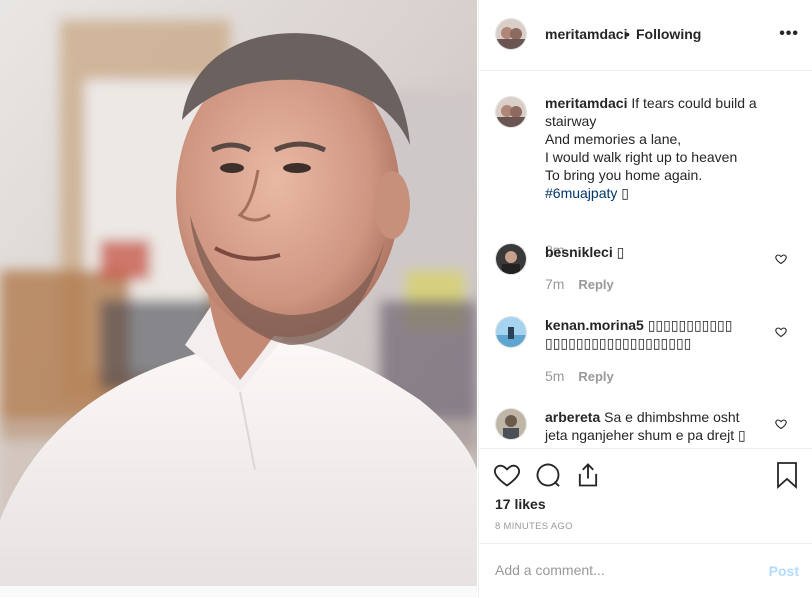 The width and height of the screenshot is (812, 598). What do you see at coordinates (787, 475) in the screenshot?
I see `bookmark-icon` at bounding box center [787, 475].